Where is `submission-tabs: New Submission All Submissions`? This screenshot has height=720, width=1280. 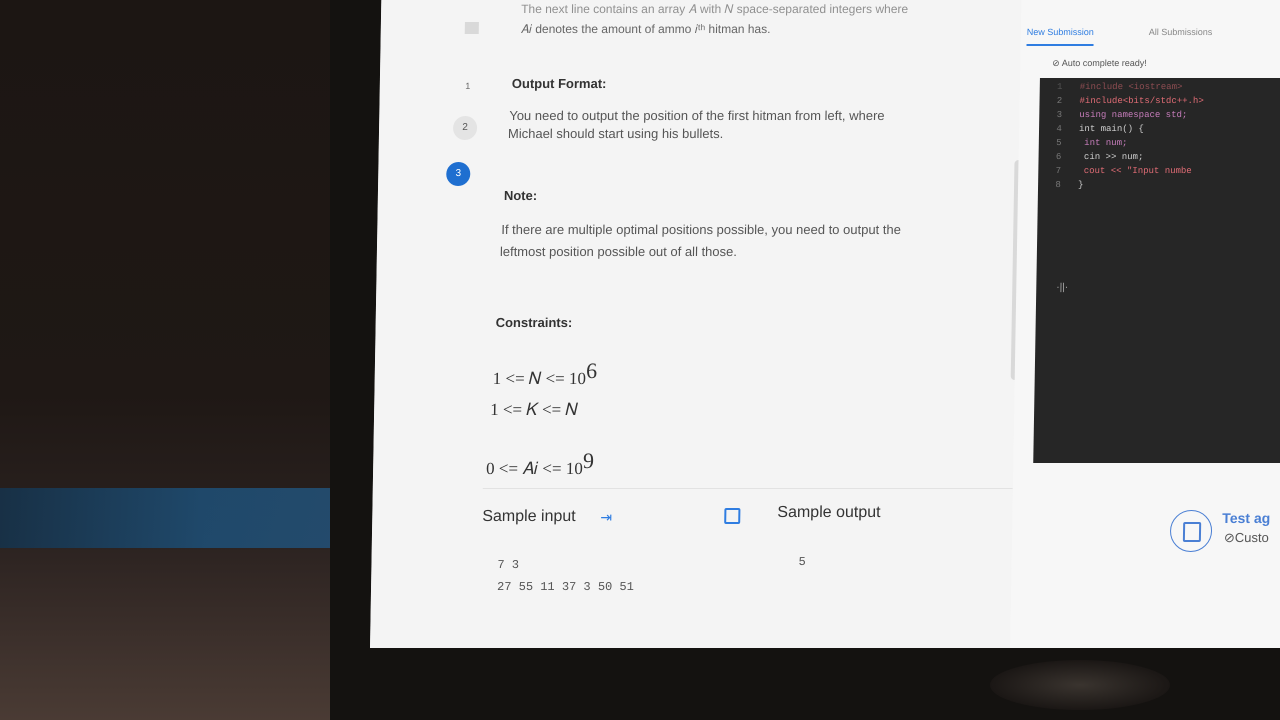 submission-tabs: New Submission All Submissions is located at coordinates (1150, 34).